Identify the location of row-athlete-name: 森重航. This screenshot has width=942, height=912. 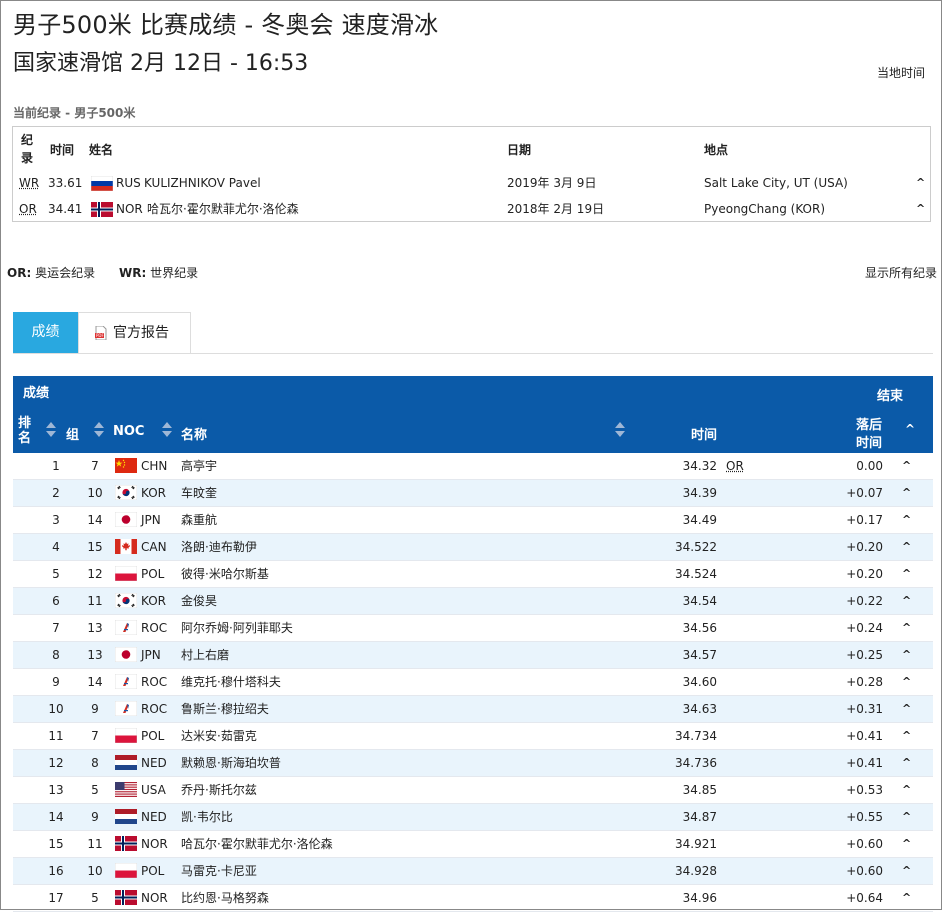
(199, 520).